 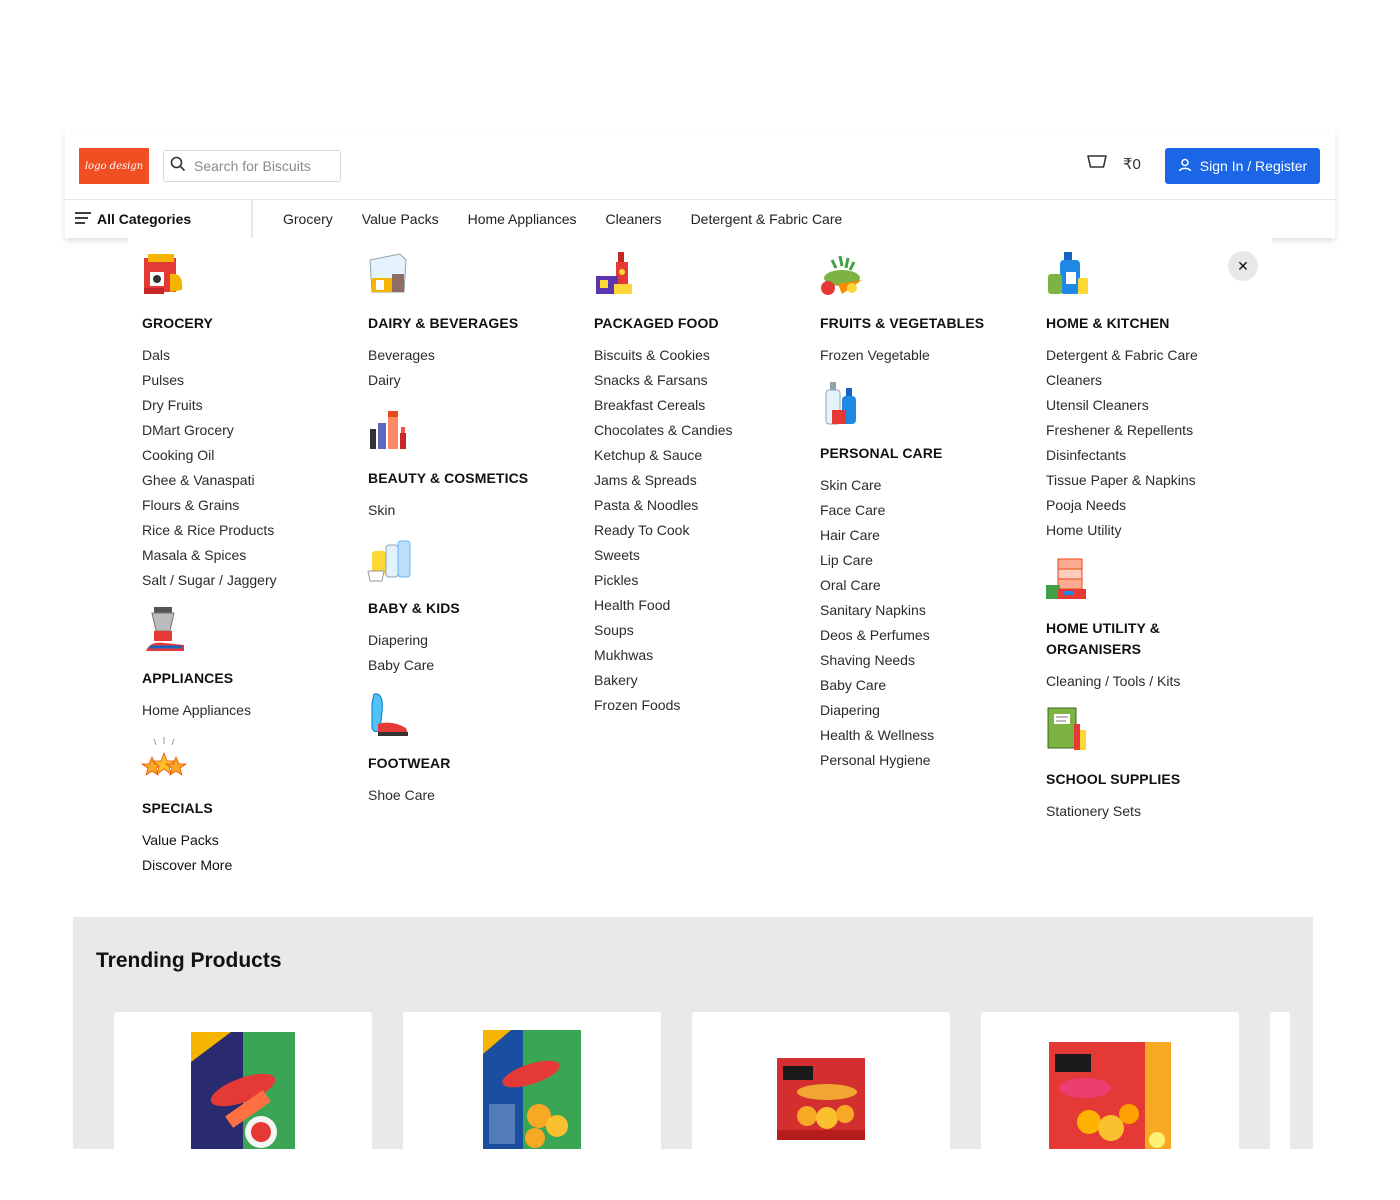 What do you see at coordinates (1068, 273) in the screenshot?
I see `home-kitchen-icon` at bounding box center [1068, 273].